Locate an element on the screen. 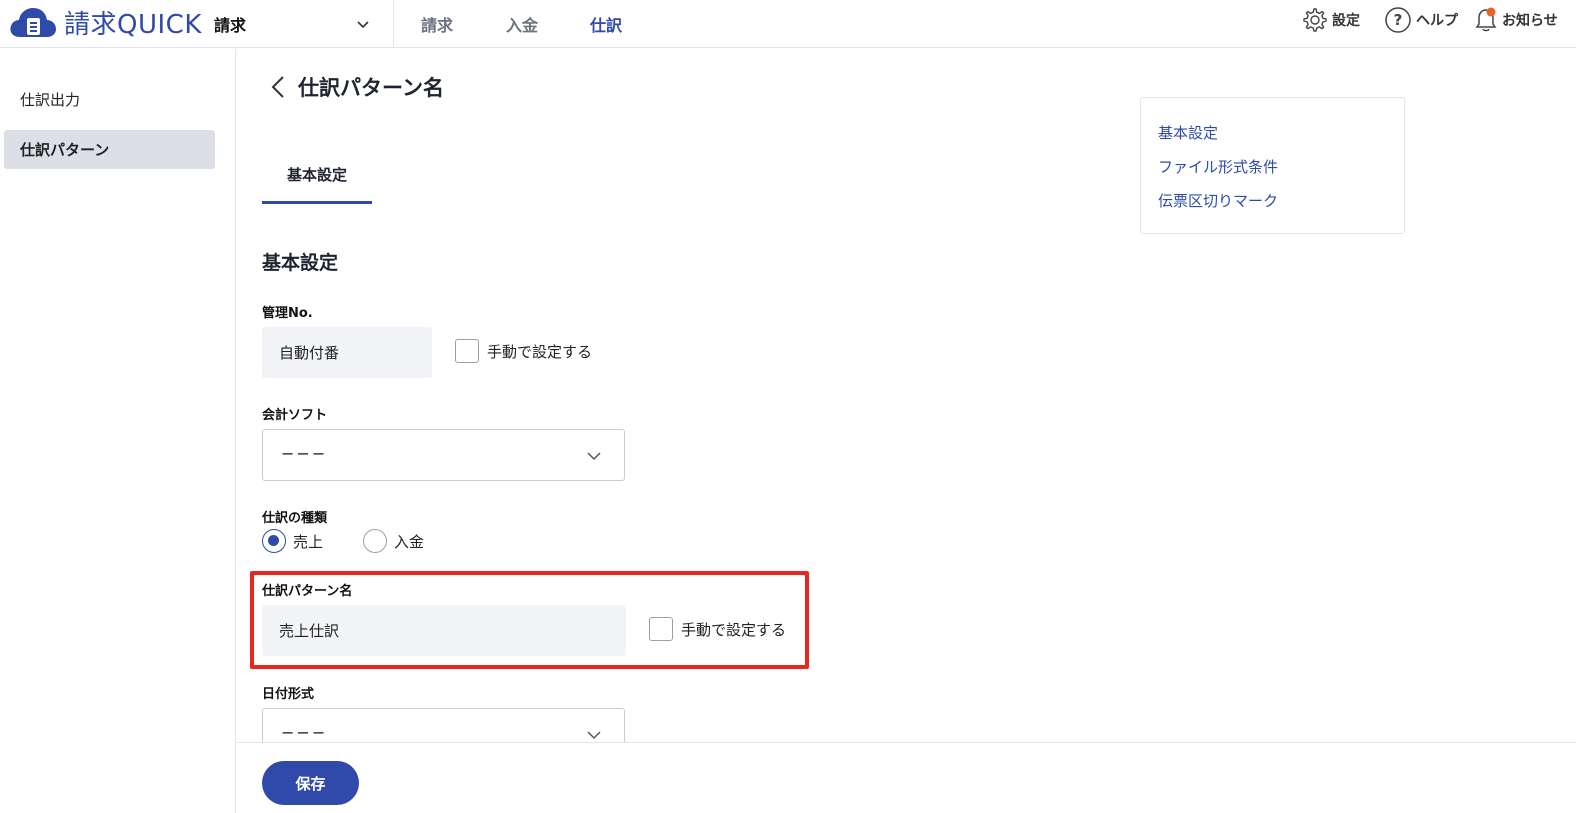 This screenshot has height=813, width=1576. section-title: 基本設定 is located at coordinates (300, 263).